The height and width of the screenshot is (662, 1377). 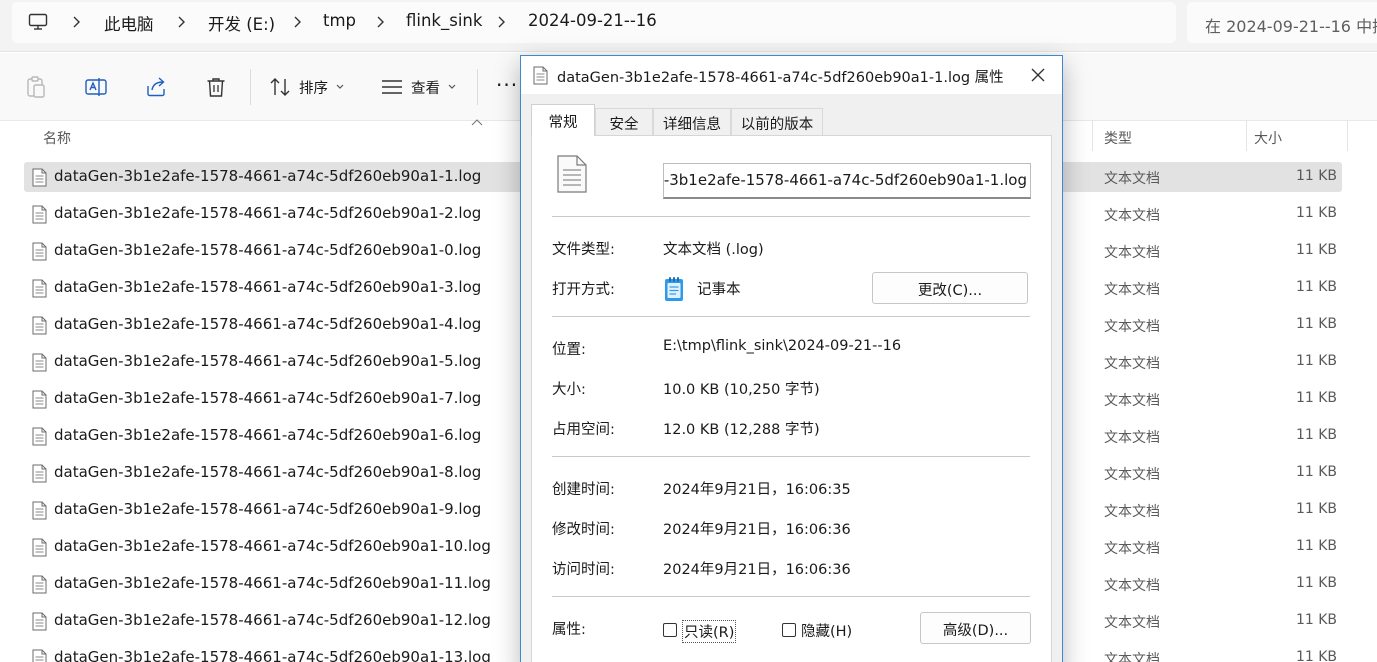 What do you see at coordinates (592, 20) in the screenshot?
I see `breadcrumb-current-folder: 2024-09-21--16` at bounding box center [592, 20].